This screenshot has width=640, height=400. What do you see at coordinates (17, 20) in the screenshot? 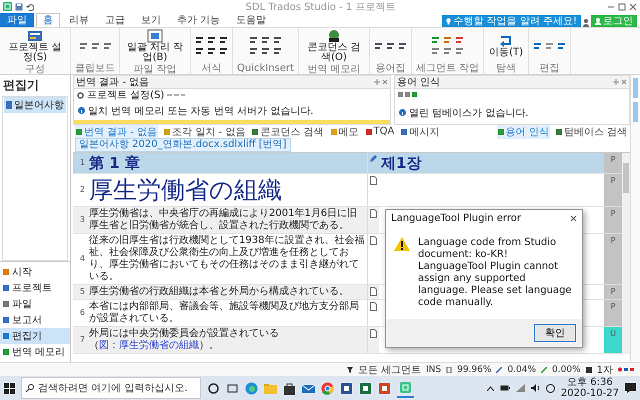
I see `file-tab: 파일` at bounding box center [17, 20].